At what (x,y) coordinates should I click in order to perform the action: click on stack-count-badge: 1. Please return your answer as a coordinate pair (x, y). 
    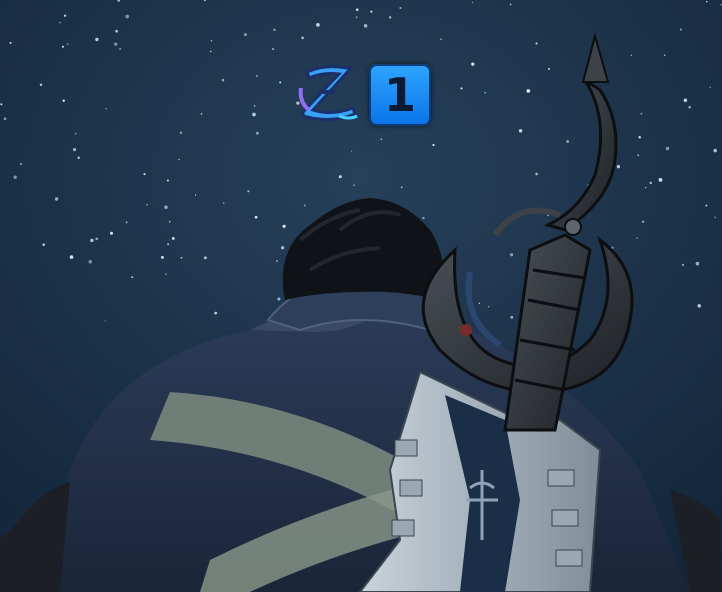
    Looking at the image, I should click on (400, 95).